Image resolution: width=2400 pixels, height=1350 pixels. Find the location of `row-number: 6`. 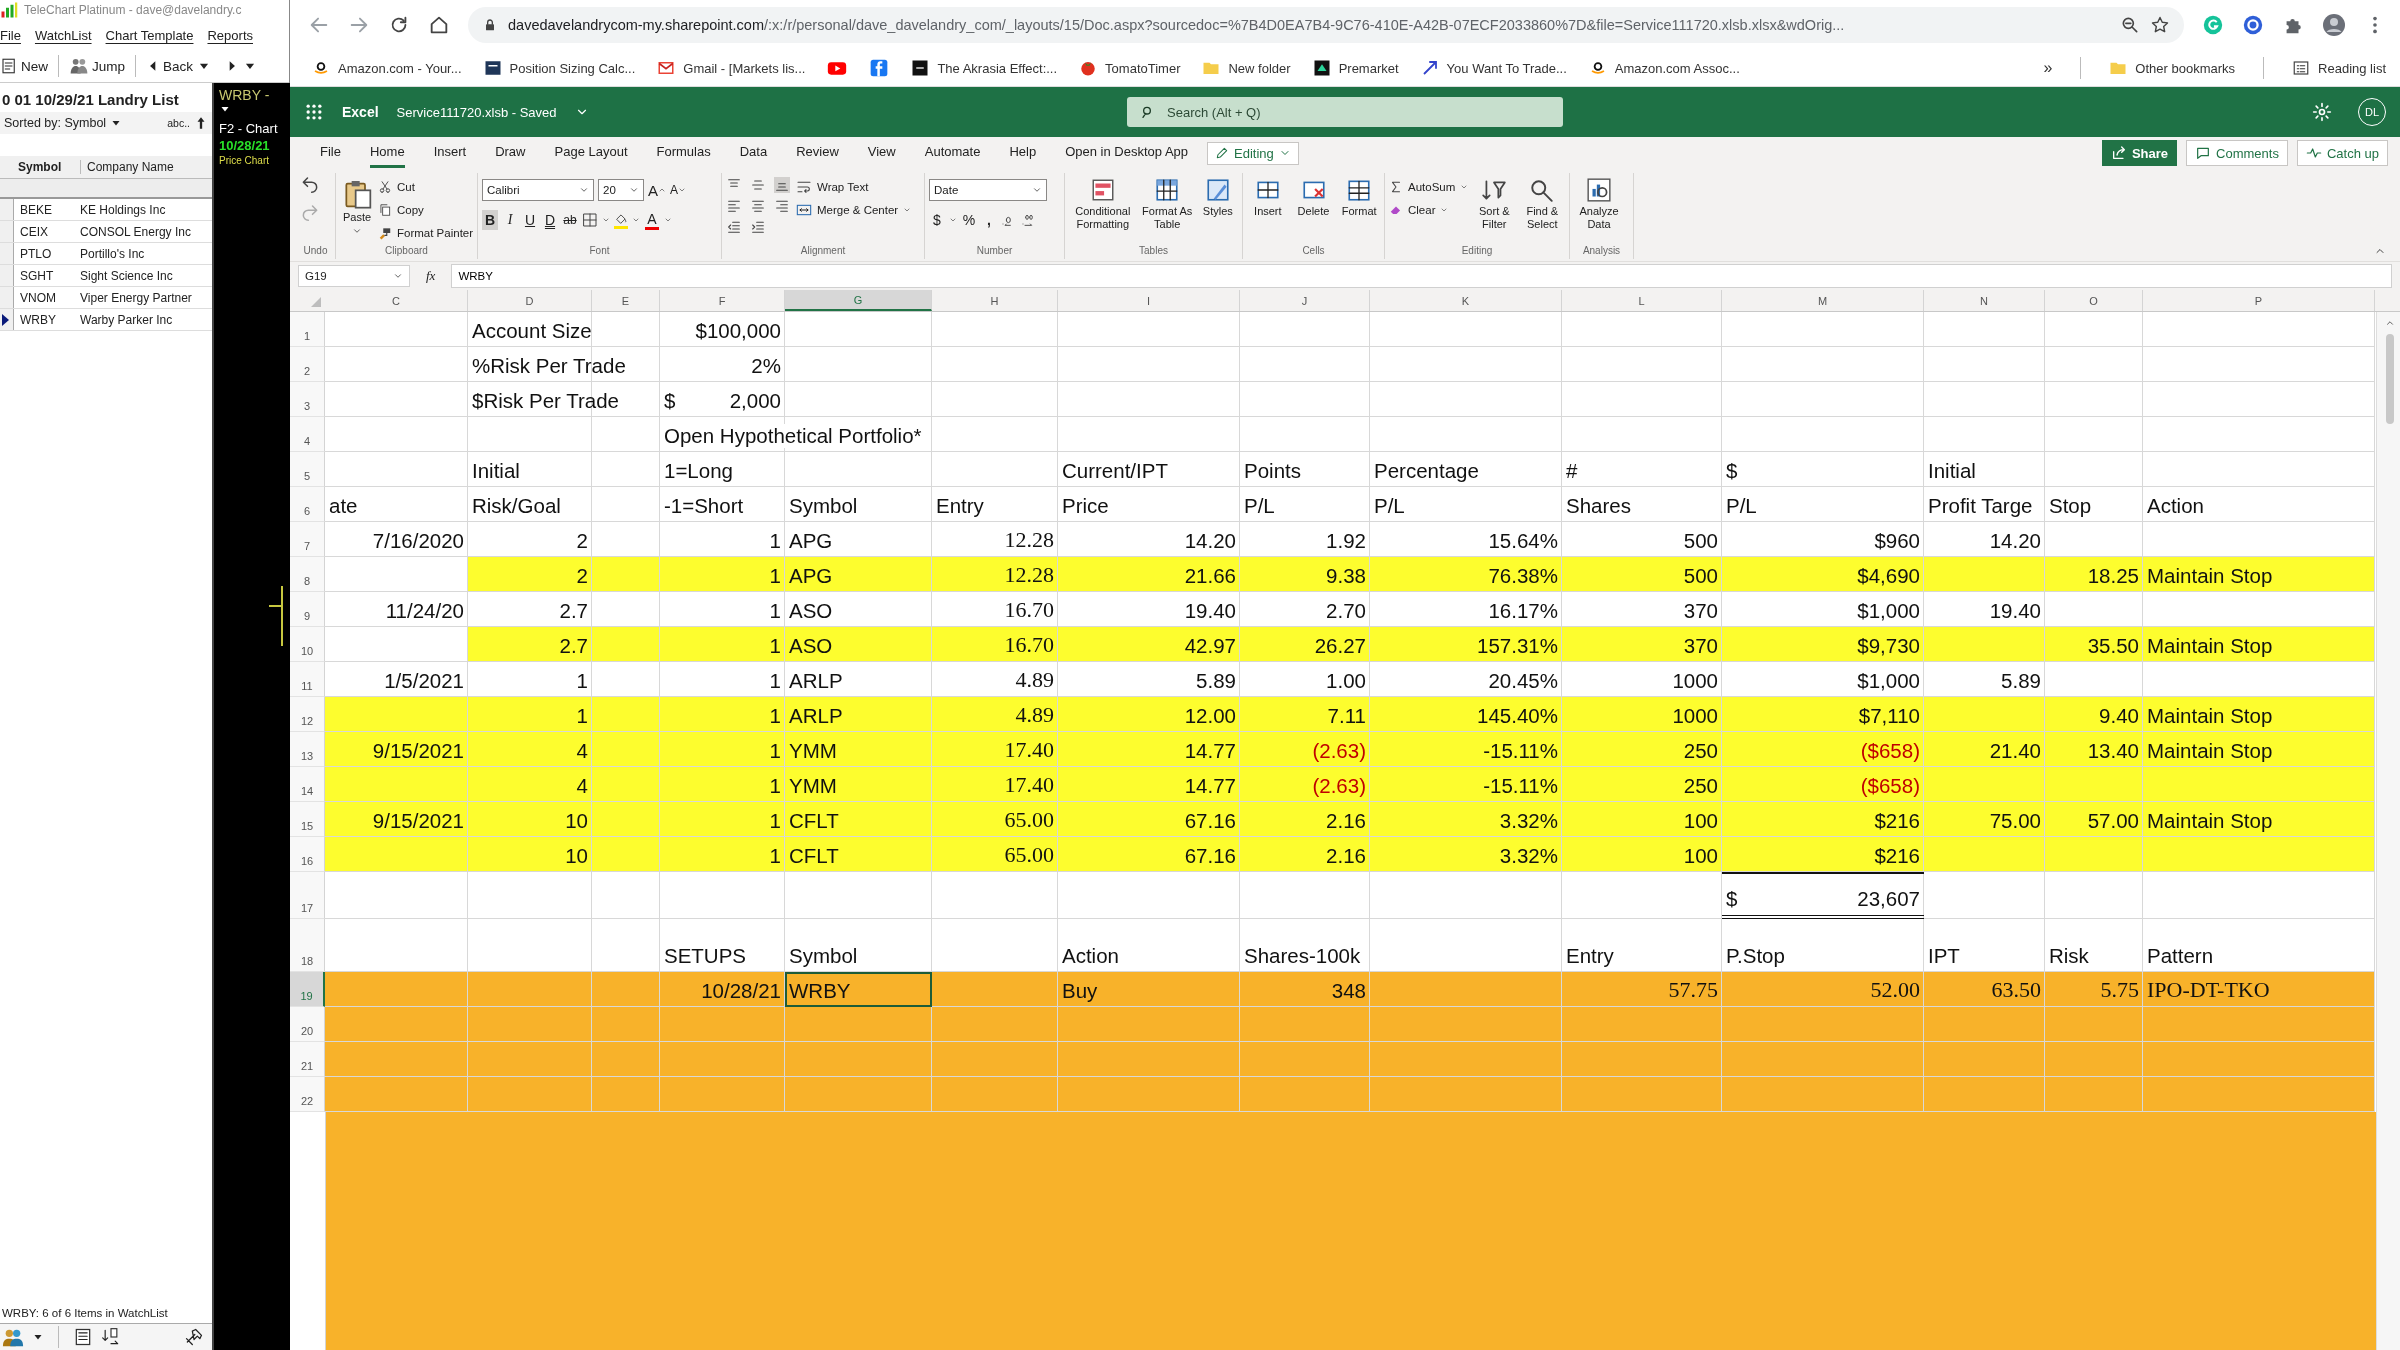

row-number: 6 is located at coordinates (307, 504).